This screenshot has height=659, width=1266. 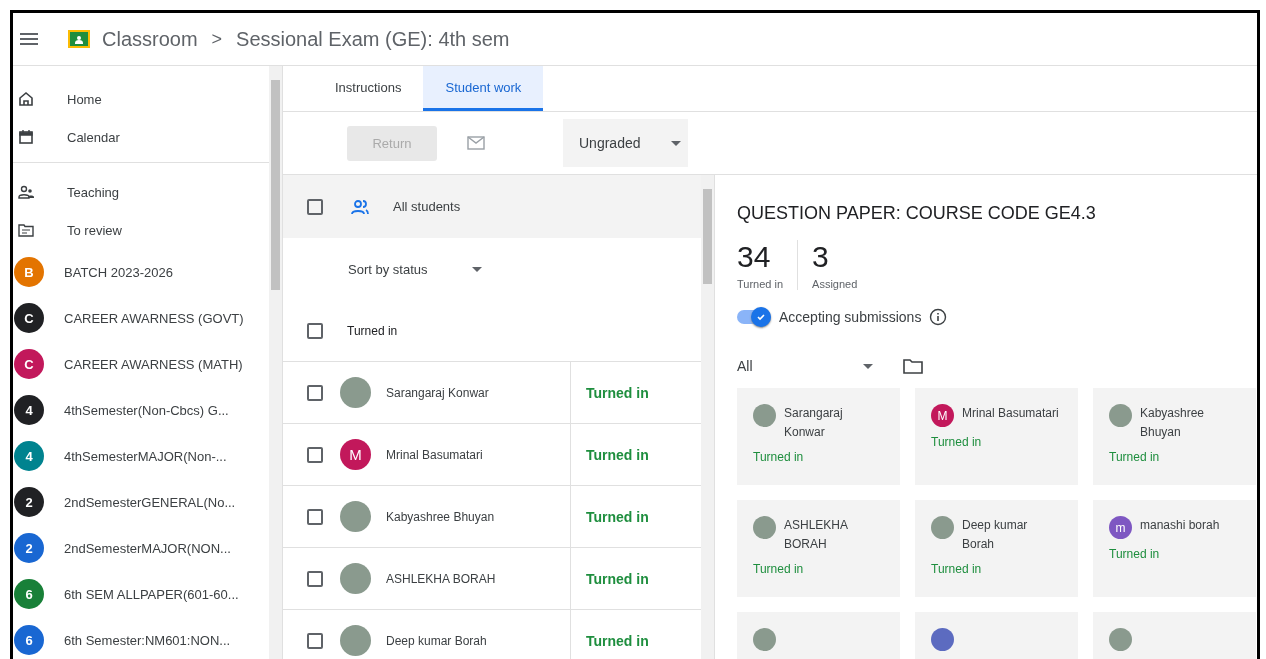 What do you see at coordinates (141, 318) in the screenshot?
I see `class-item: C CAREER AWARNESS (GOVT)` at bounding box center [141, 318].